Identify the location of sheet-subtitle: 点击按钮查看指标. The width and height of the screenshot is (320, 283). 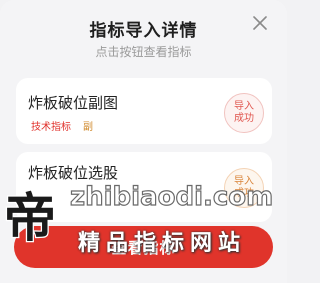
(143, 52).